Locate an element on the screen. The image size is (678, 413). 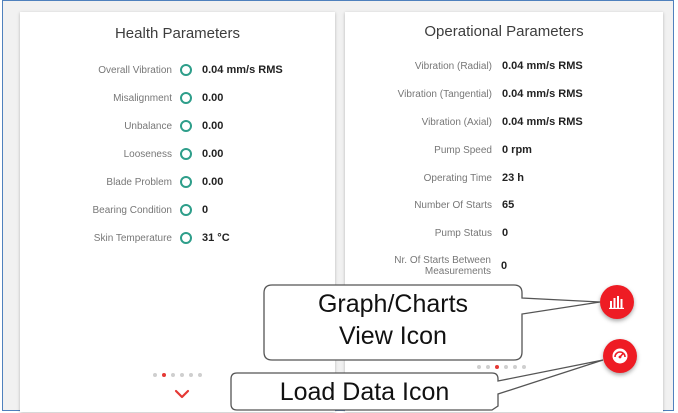
load-data-button is located at coordinates (620, 356).